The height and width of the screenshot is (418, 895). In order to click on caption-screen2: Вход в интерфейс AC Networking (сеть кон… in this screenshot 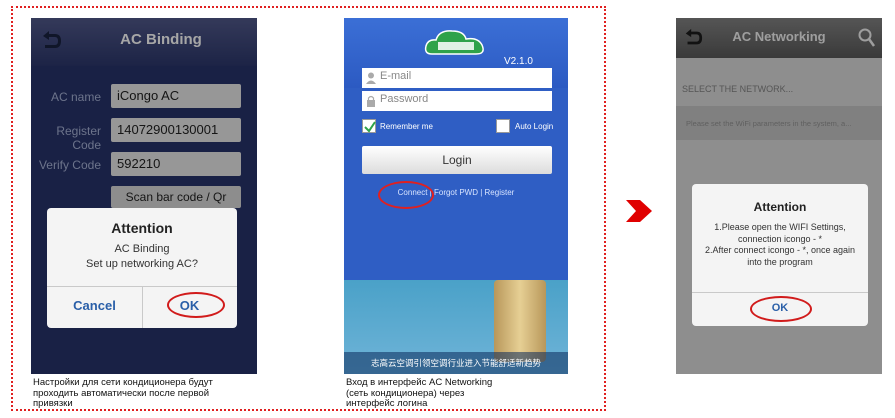, I will do `click(461, 393)`.